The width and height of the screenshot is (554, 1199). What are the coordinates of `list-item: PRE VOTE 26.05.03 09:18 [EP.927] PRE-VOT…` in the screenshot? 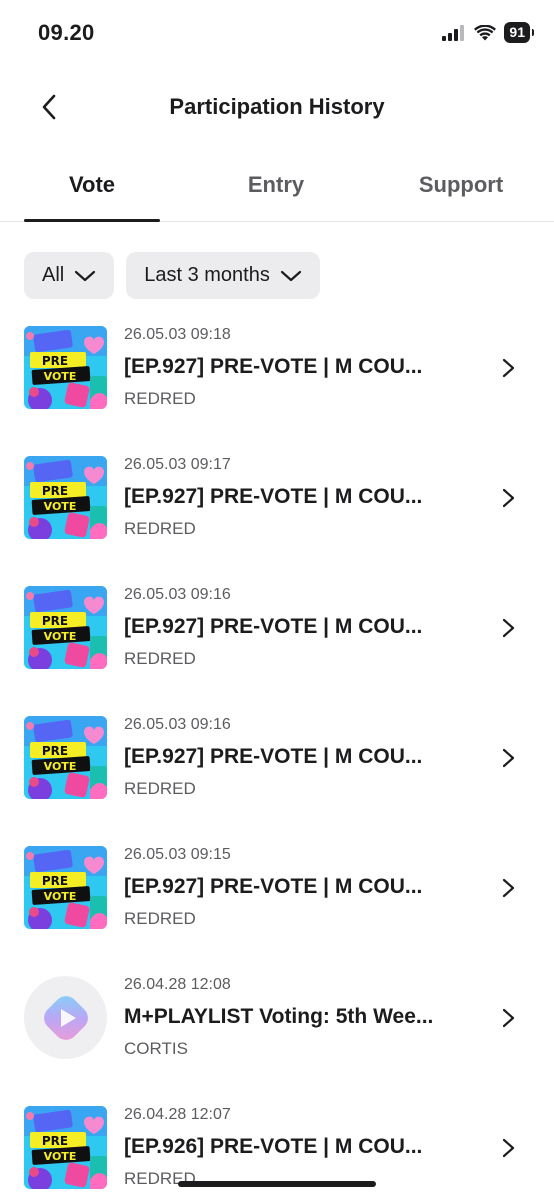 It's located at (277, 385).